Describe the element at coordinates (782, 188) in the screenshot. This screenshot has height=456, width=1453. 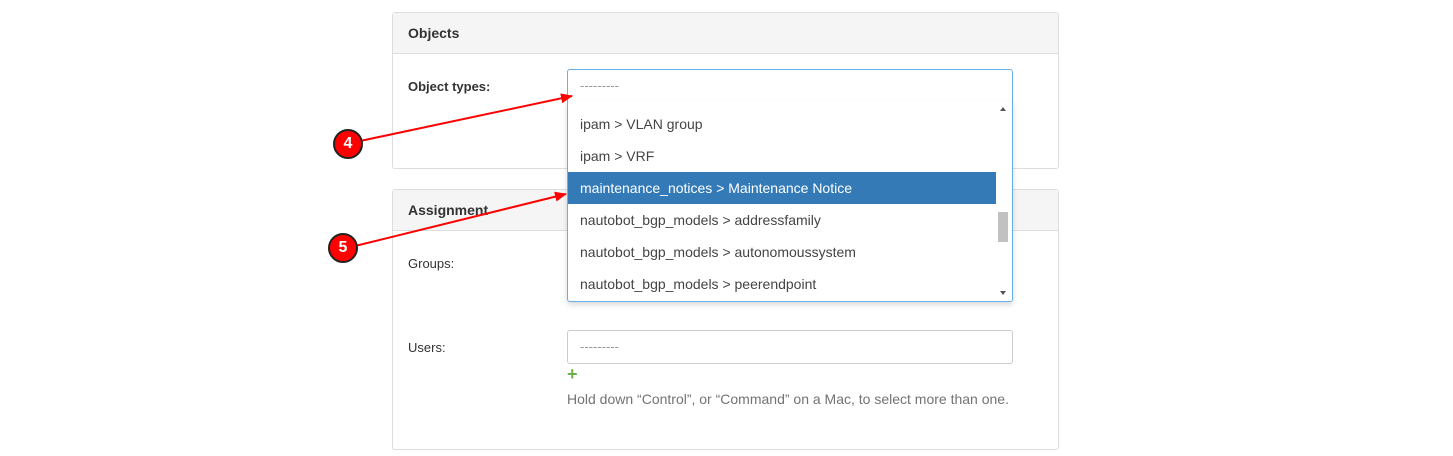
I see `dropdown-option-selected: maintenance_notices > Maintenance Notice` at that location.